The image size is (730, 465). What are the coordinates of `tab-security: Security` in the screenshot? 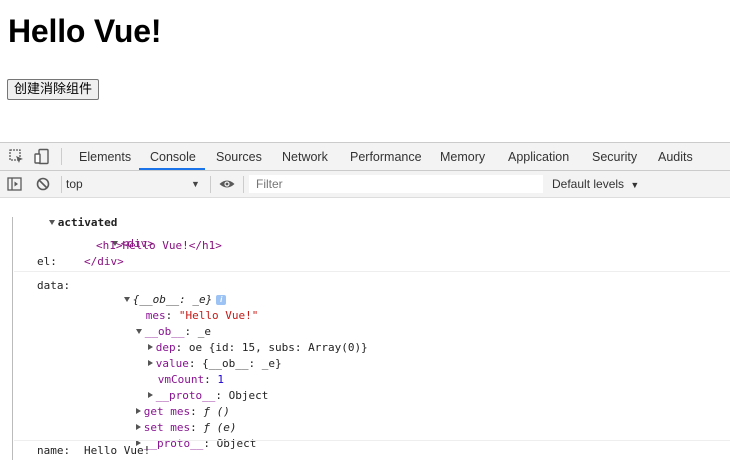 It's located at (614, 156).